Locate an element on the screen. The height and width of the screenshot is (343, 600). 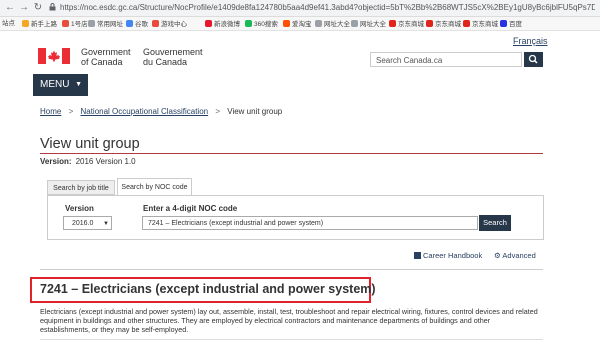
canada-flag-icon is located at coordinates (54, 56).